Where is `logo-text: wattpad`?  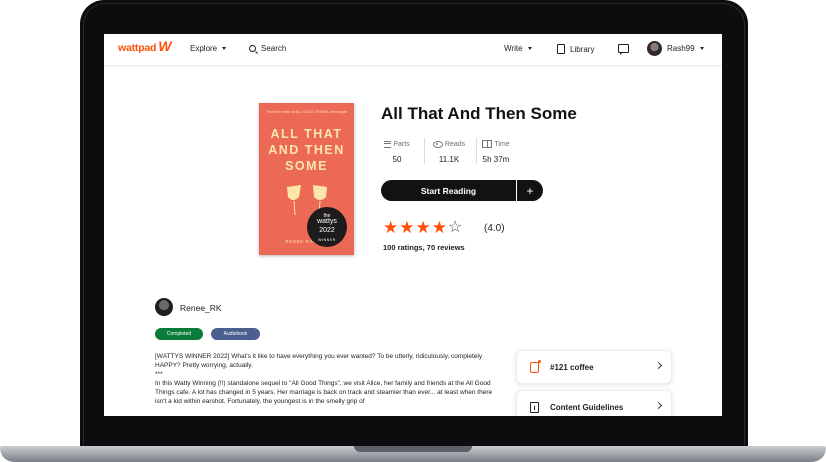 logo-text: wattpad is located at coordinates (137, 48).